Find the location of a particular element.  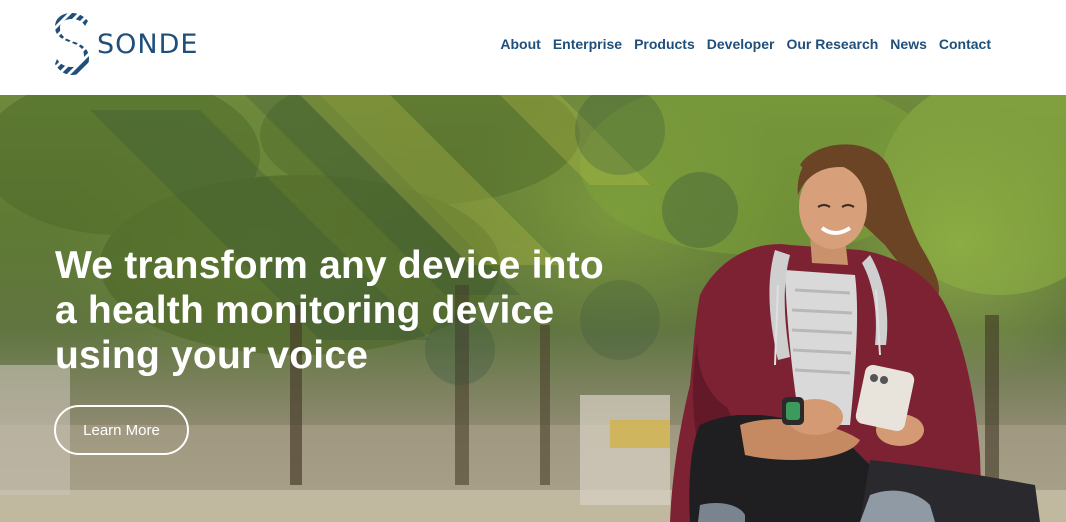

nav-products: Products is located at coordinates (664, 44).